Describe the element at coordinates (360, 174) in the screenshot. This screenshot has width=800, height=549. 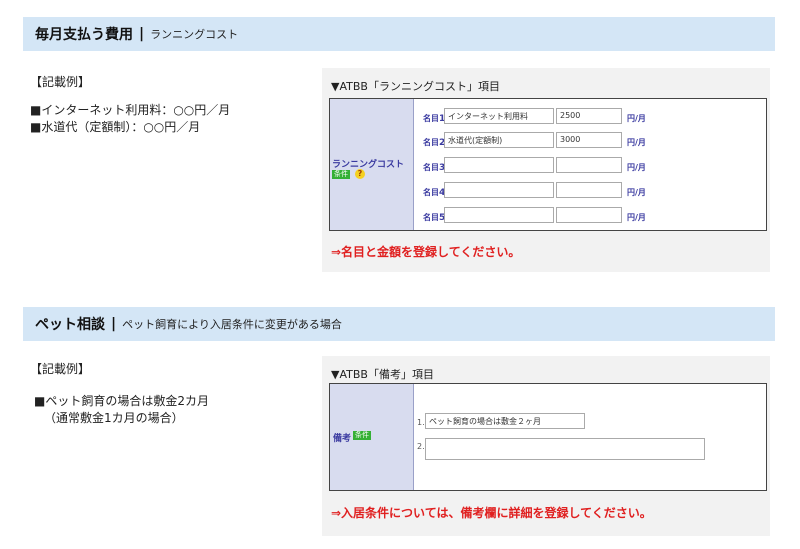
I see `help-icon: ?` at that location.